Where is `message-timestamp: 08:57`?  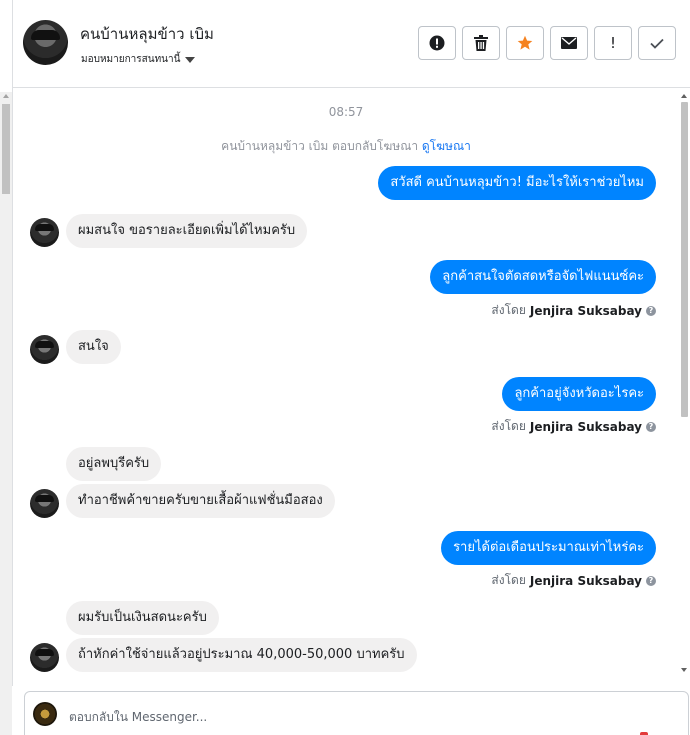 message-timestamp: 08:57 is located at coordinates (346, 112).